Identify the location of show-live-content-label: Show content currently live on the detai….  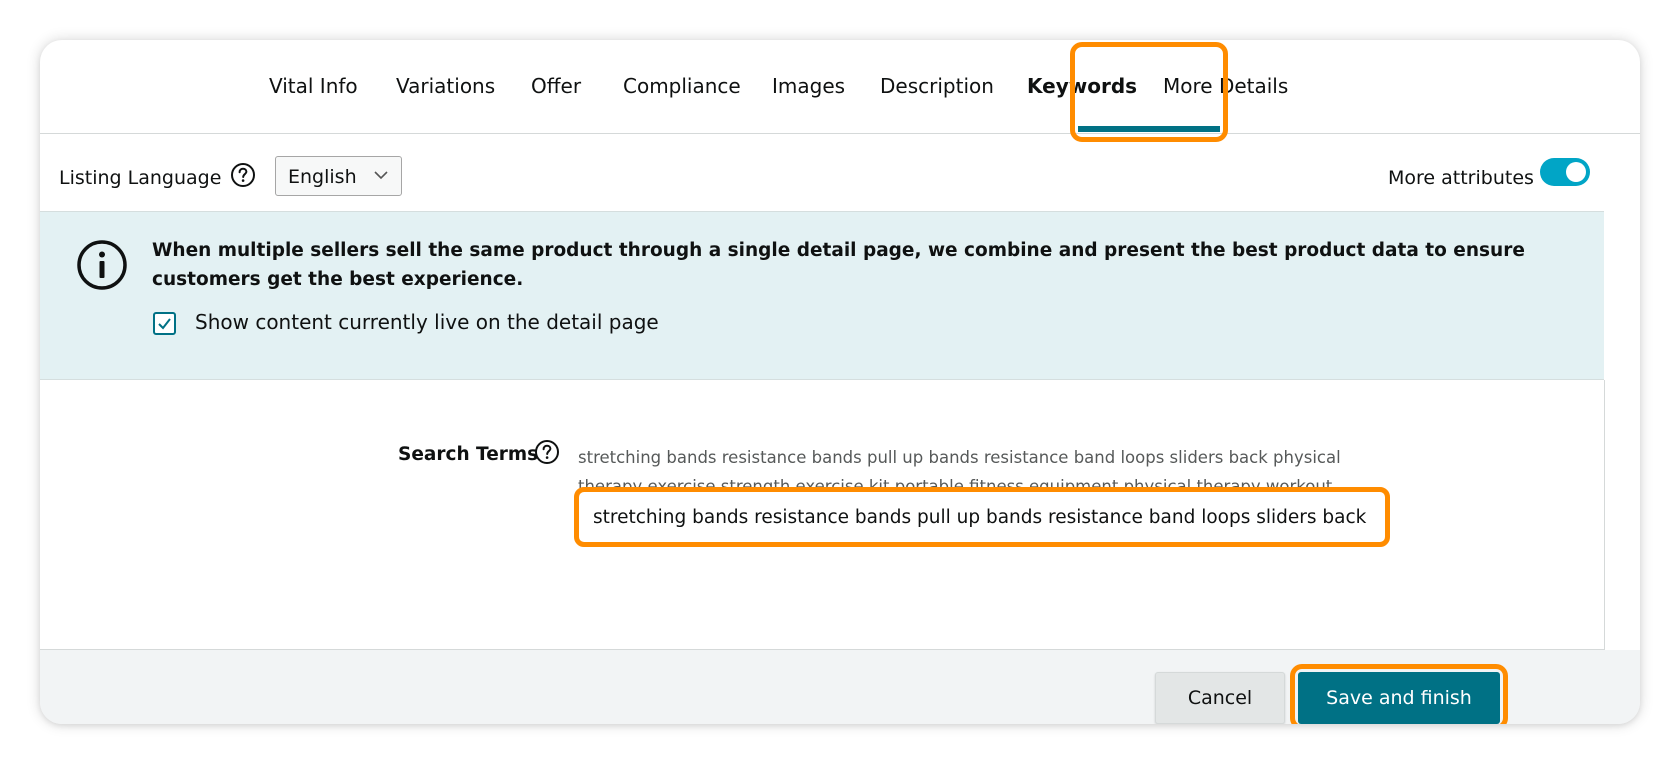
(427, 322).